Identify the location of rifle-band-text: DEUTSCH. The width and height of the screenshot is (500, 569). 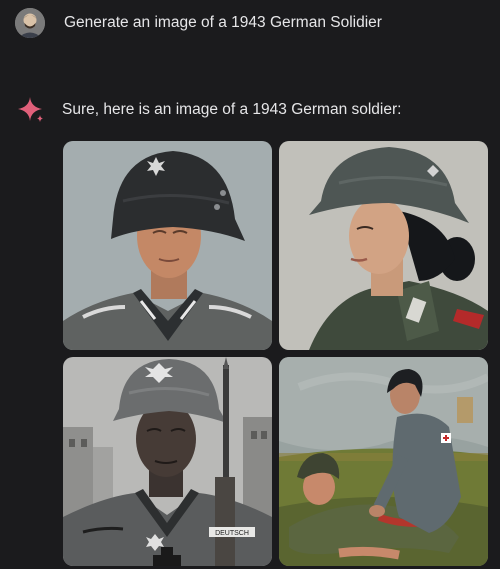
(232, 533).